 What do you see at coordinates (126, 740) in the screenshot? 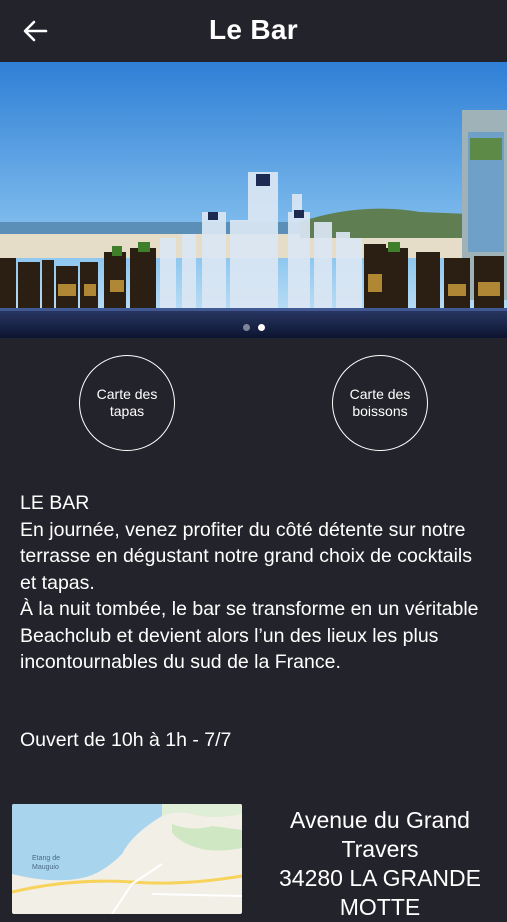
I see `opening-hours: Ouvert de 10h à 1h - 7/7` at bounding box center [126, 740].